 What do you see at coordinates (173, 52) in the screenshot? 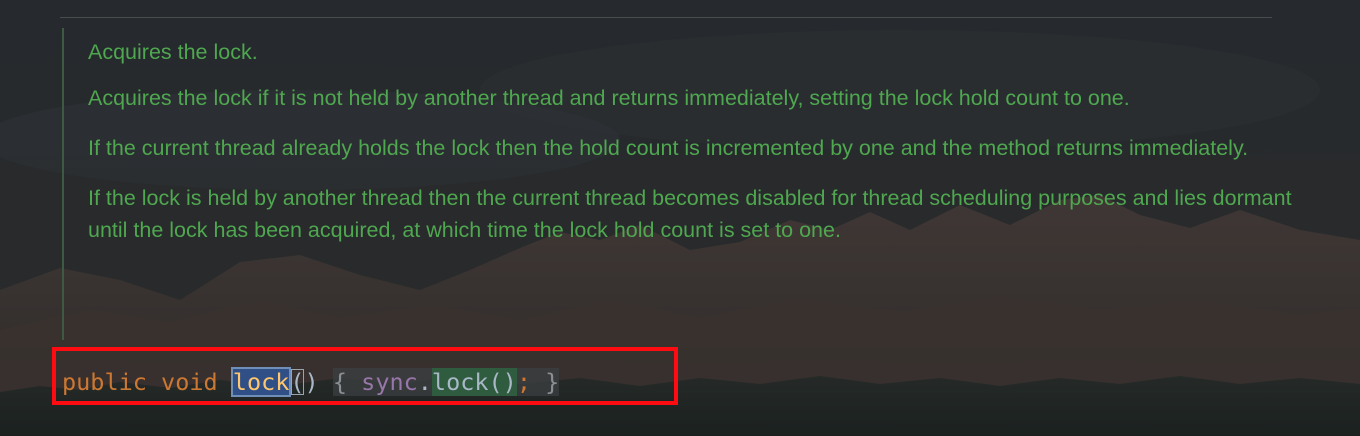
I see `doc-summary: Acquires the lock.` at bounding box center [173, 52].